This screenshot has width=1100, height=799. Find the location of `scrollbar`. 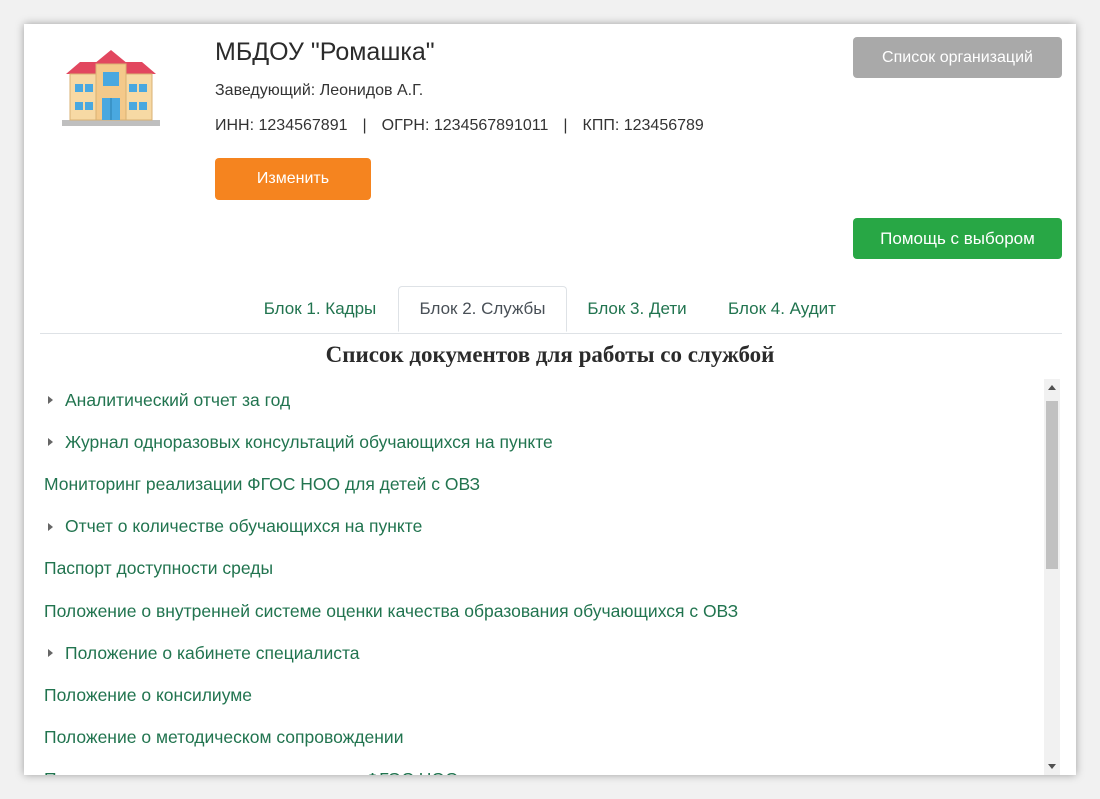

scrollbar is located at coordinates (1052, 577).